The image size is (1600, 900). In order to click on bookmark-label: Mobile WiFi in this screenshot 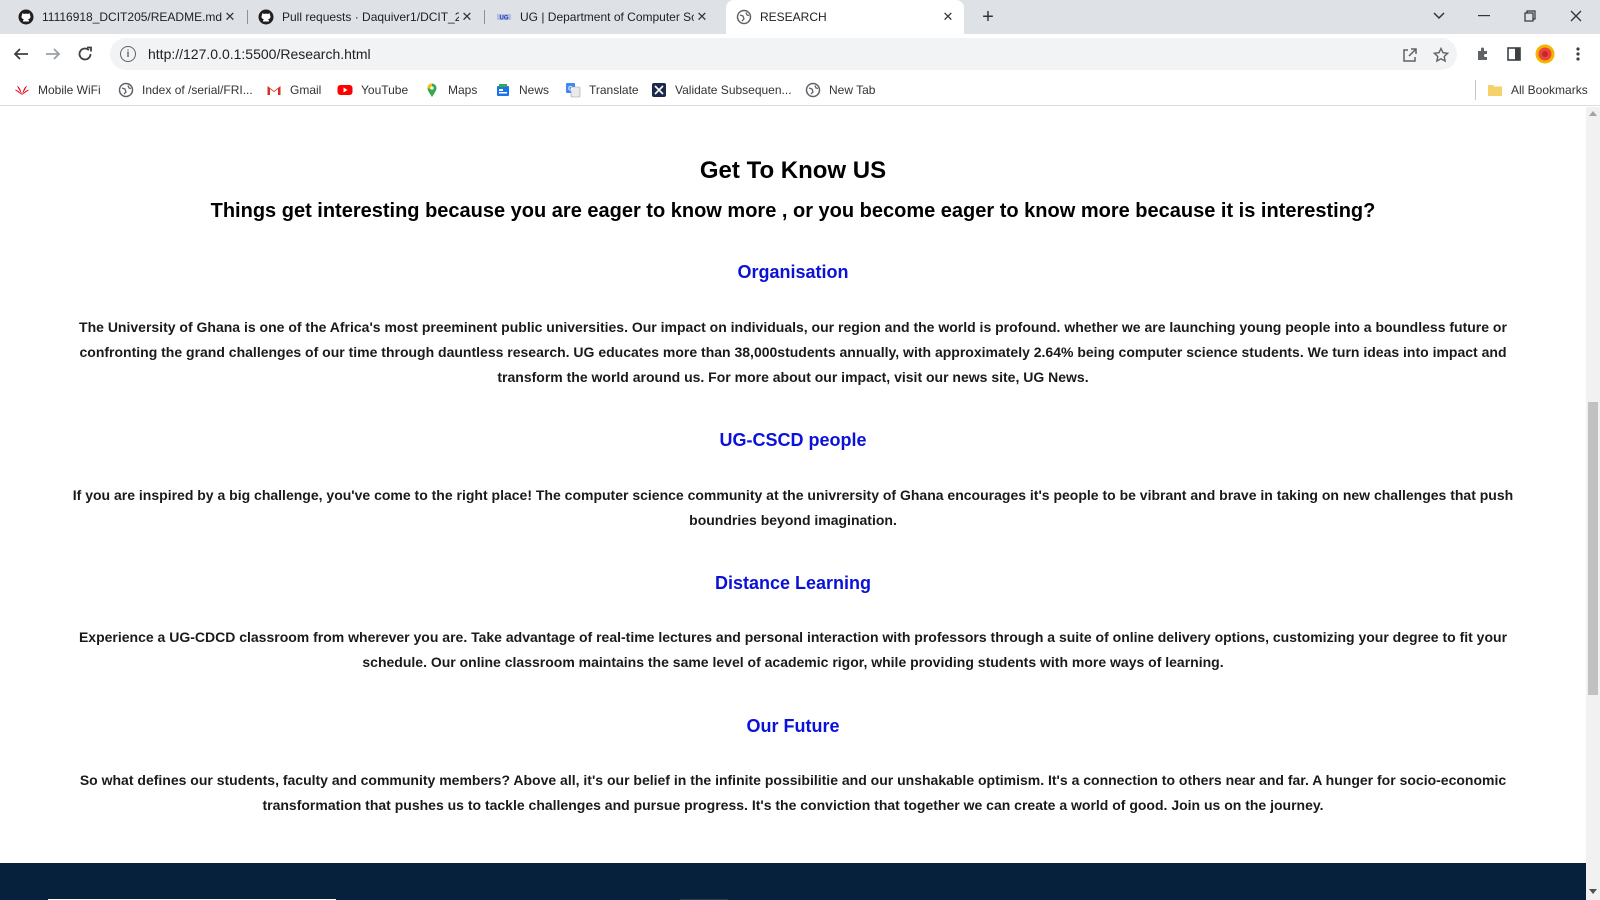, I will do `click(69, 90)`.